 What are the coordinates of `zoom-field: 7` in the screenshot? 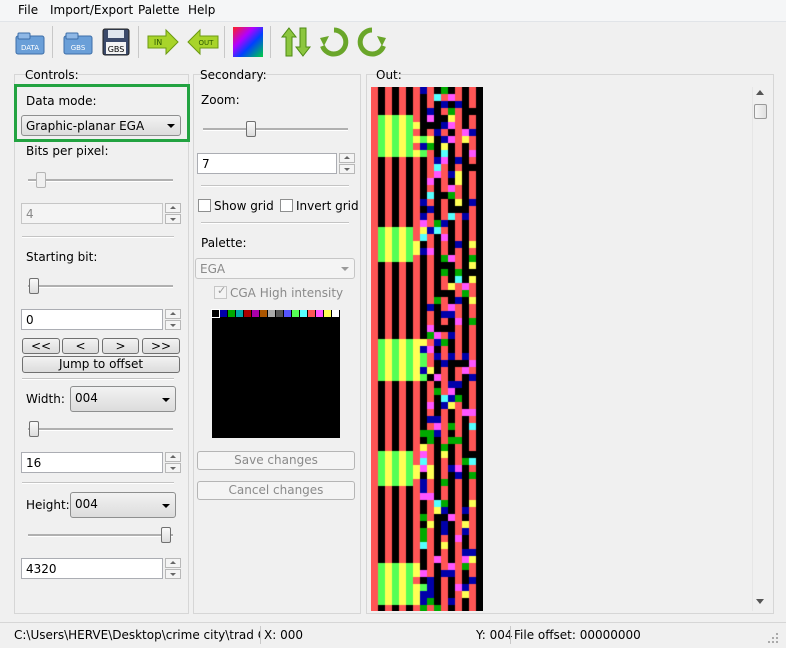 It's located at (267, 163).